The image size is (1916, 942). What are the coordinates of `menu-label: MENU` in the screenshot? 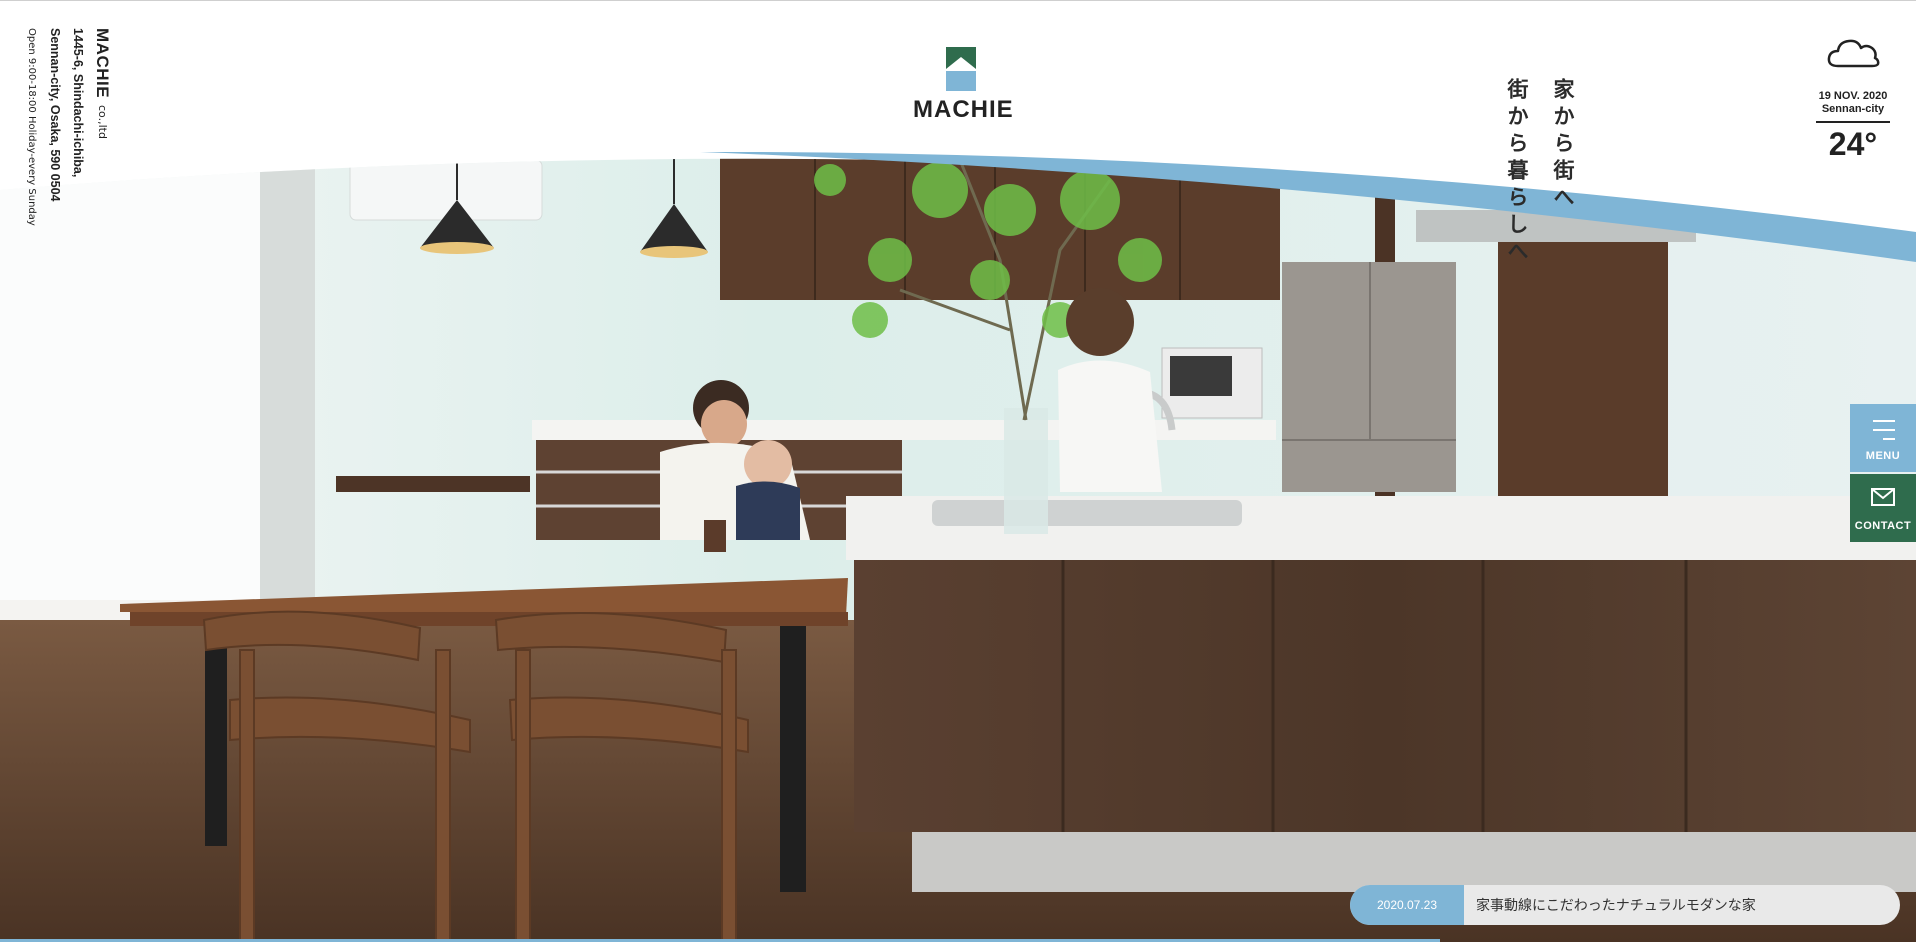 It's located at (1883, 456).